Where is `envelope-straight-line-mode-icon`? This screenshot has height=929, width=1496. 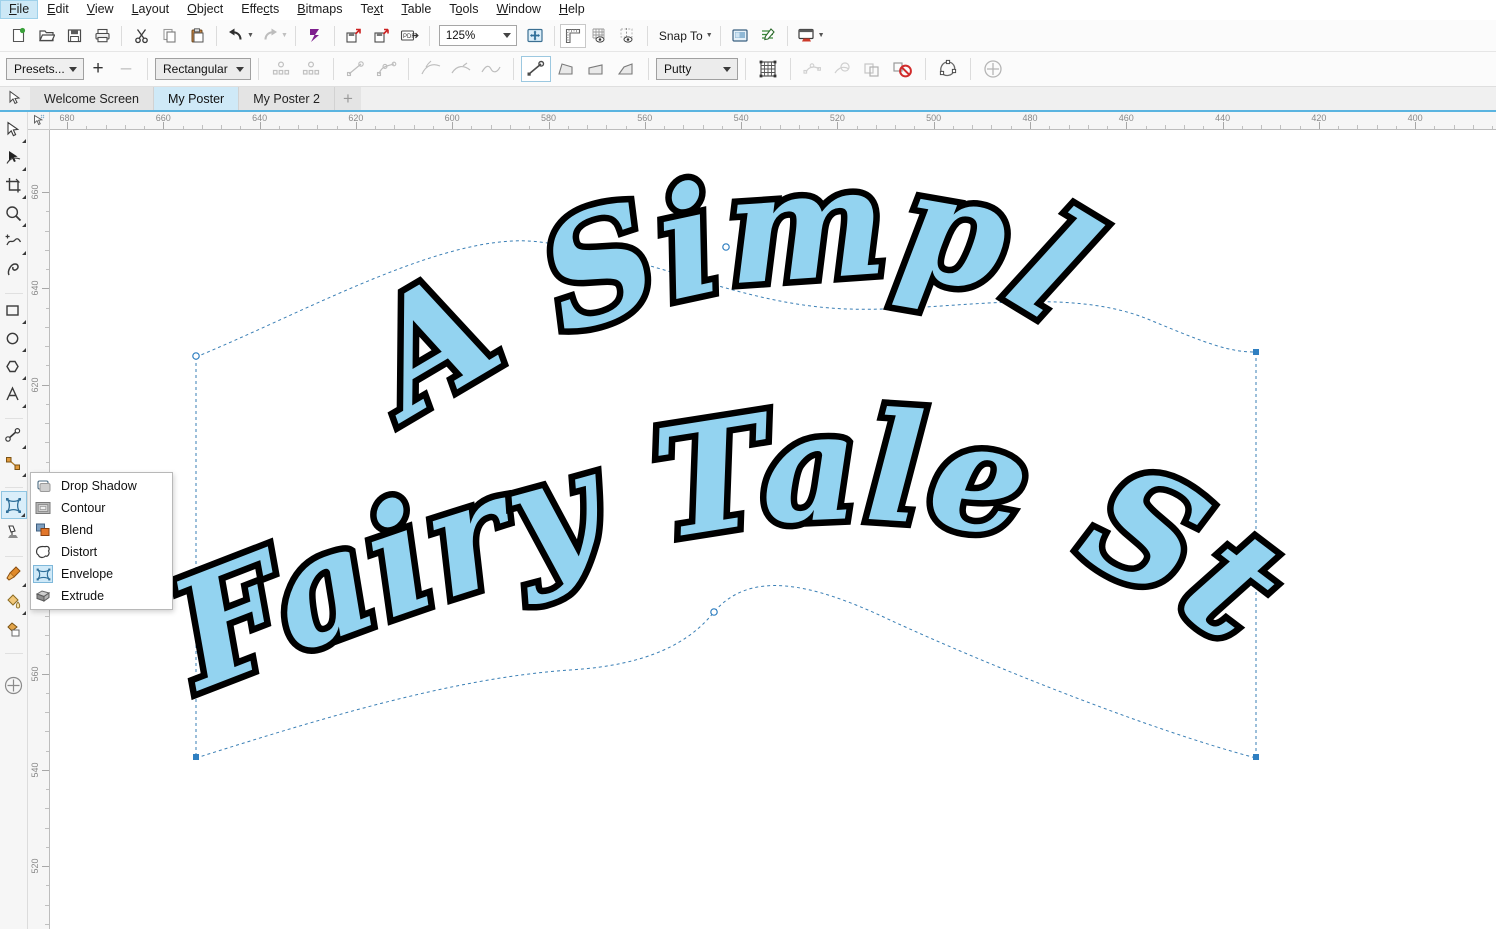 envelope-straight-line-mode-icon is located at coordinates (431, 69).